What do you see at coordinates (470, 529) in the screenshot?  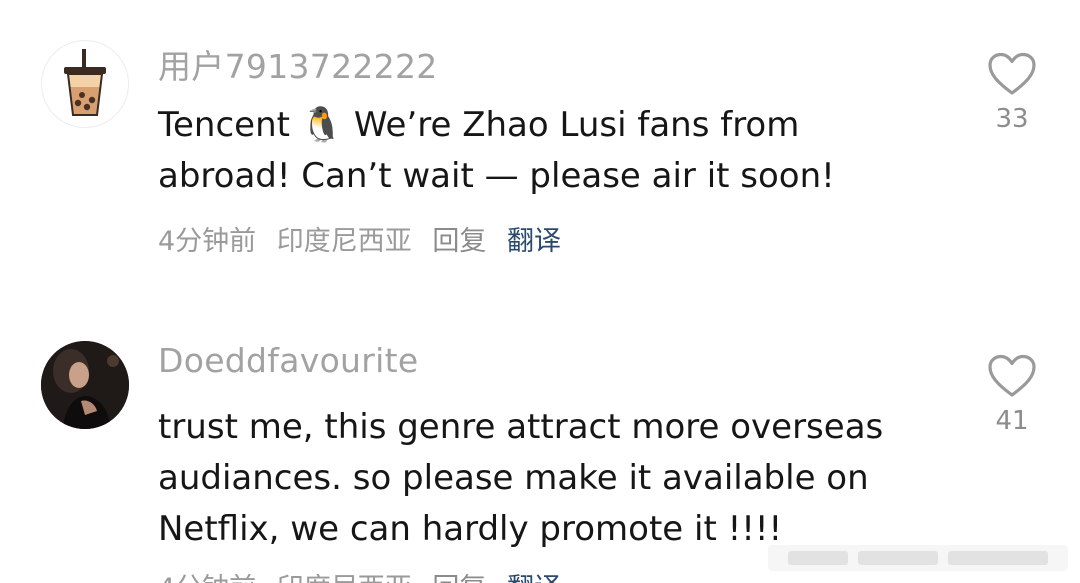 I see `comment-line: Netflix, we can hardly promote it !!!!` at bounding box center [470, 529].